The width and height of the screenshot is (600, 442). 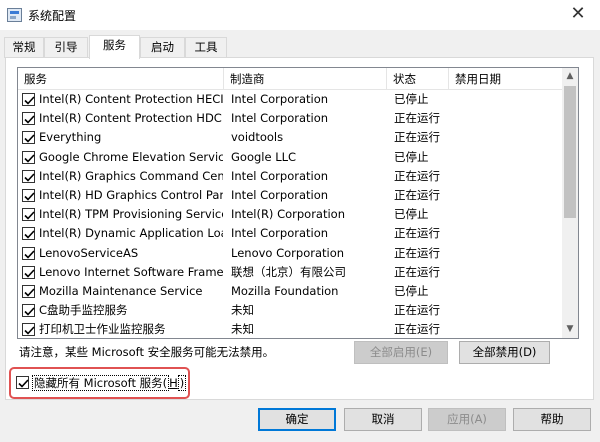 I want to click on tab-services: 服务, so click(x=114, y=47).